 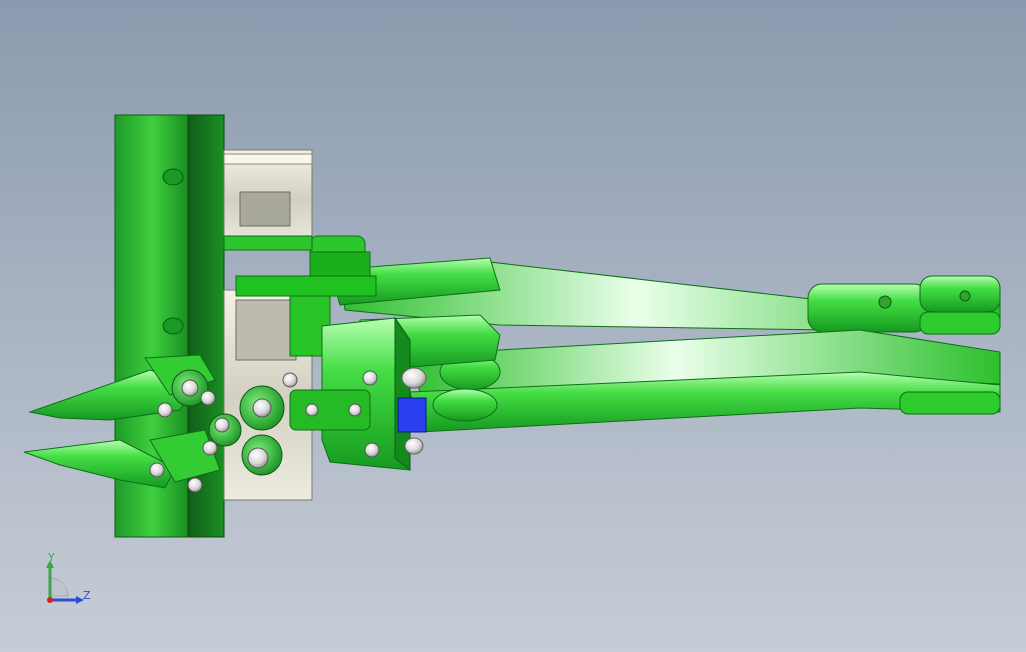 I want to click on y-axis-label: Y, so click(x=51, y=557).